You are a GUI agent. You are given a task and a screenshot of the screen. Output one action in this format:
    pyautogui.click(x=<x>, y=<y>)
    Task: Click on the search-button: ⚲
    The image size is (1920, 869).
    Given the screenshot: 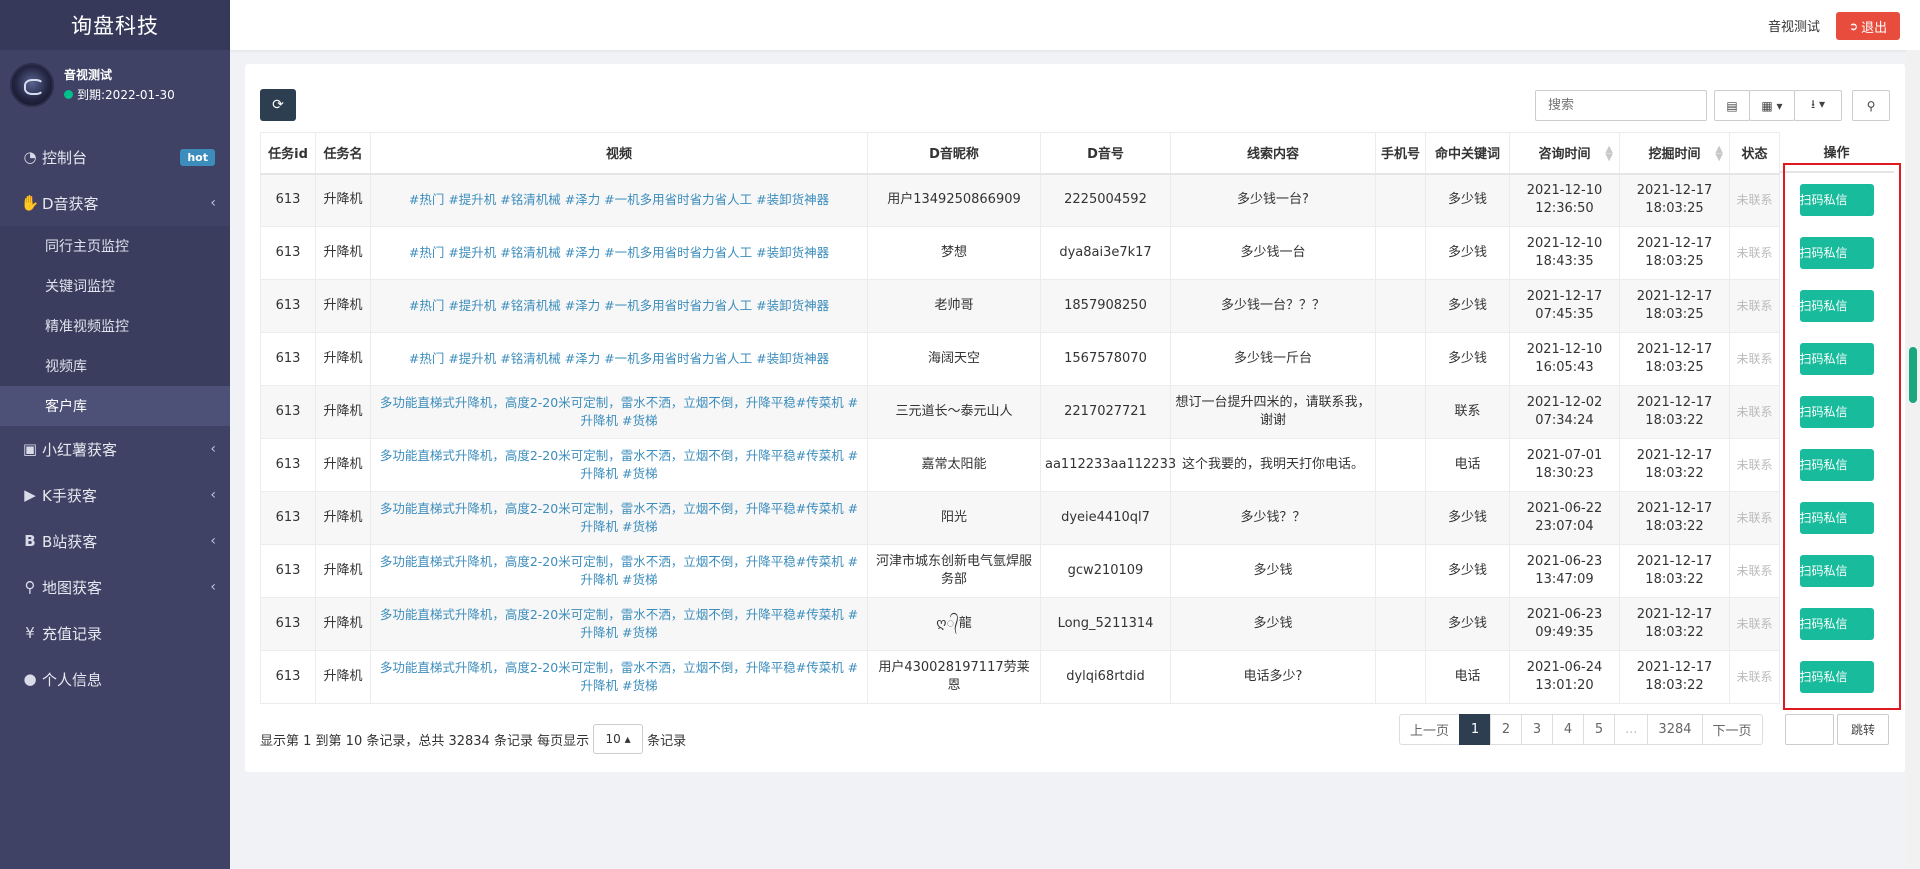 What is the action you would take?
    pyautogui.click(x=1871, y=105)
    